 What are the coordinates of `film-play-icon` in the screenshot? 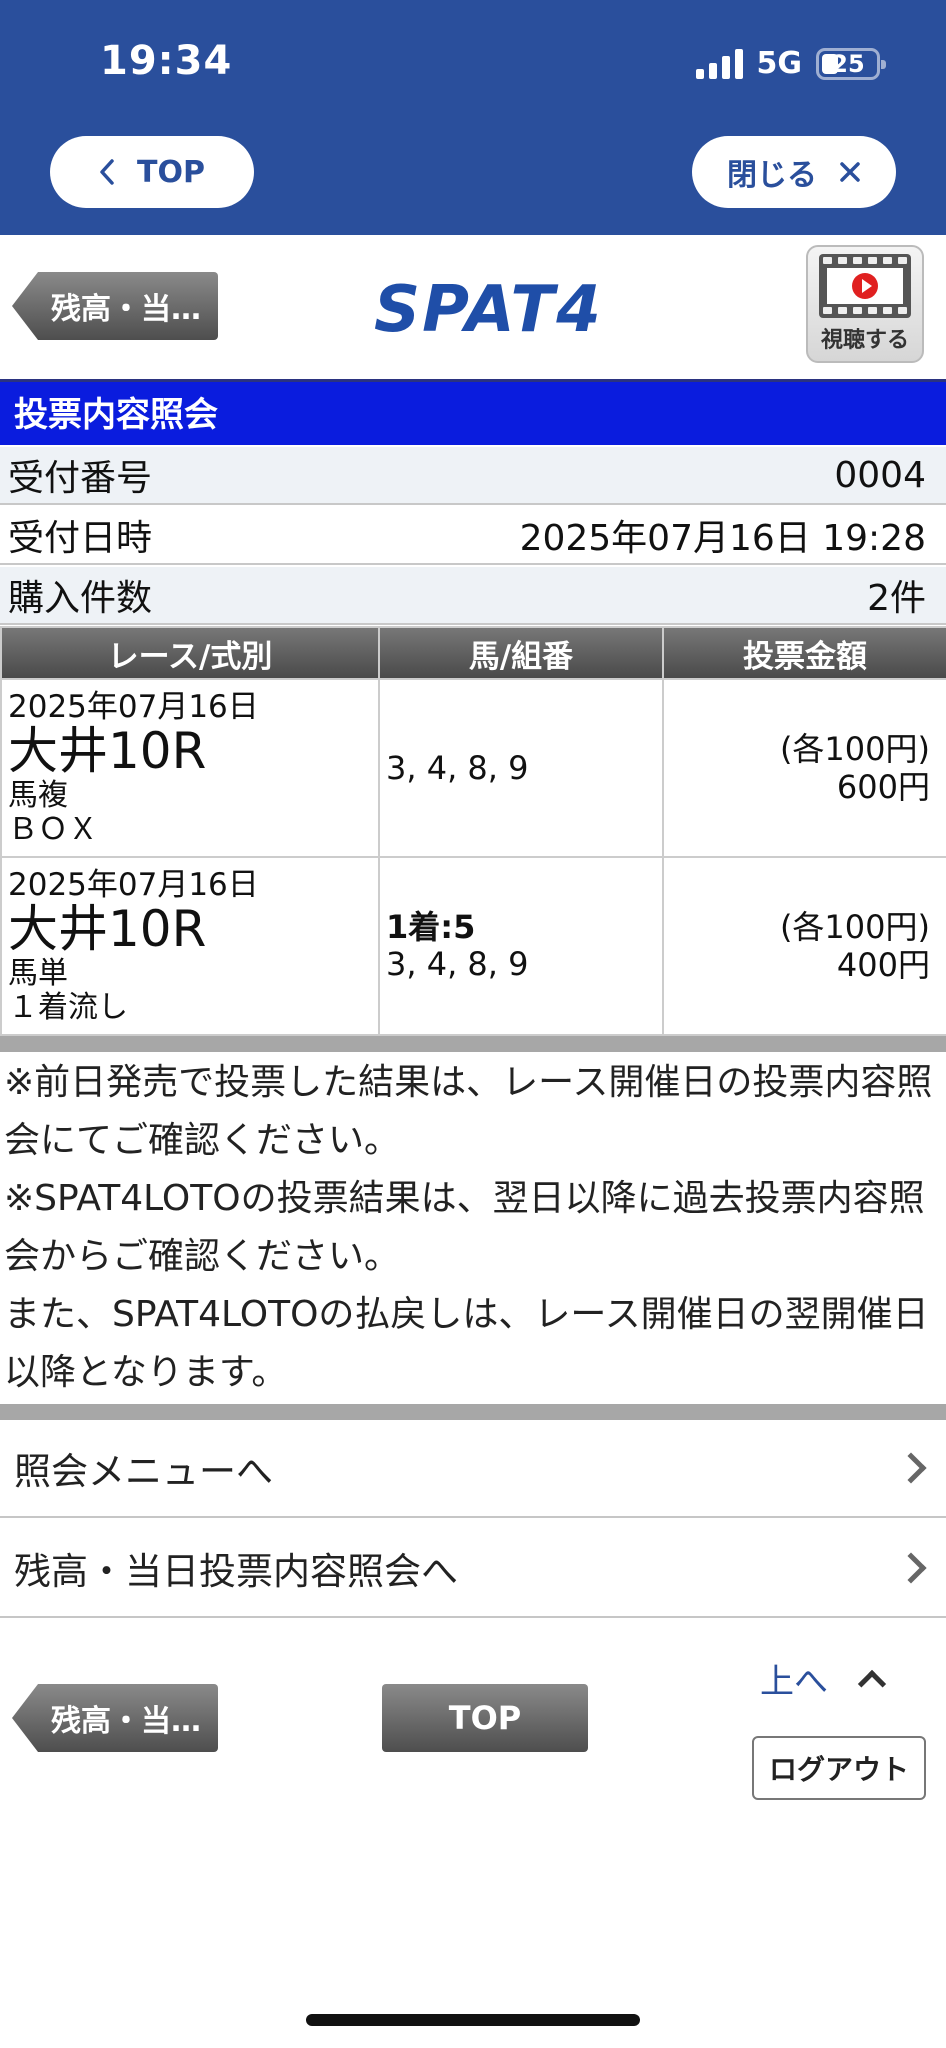 It's located at (865, 286).